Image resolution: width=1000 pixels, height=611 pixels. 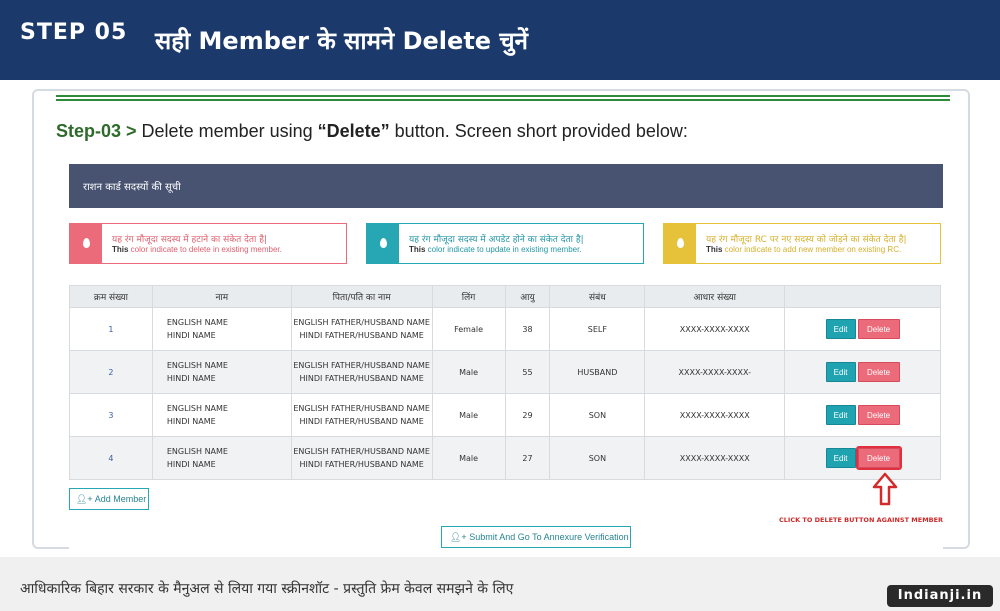 I want to click on col-header-actions, so click(x=862, y=296).